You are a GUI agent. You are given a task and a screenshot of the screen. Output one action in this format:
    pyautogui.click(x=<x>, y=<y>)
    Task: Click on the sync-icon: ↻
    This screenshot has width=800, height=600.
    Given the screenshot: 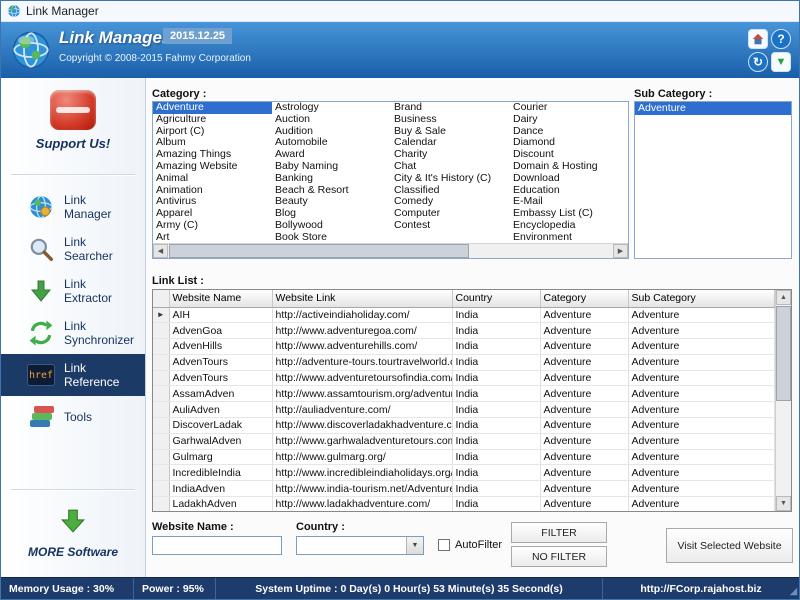 What is the action you would take?
    pyautogui.click(x=758, y=62)
    